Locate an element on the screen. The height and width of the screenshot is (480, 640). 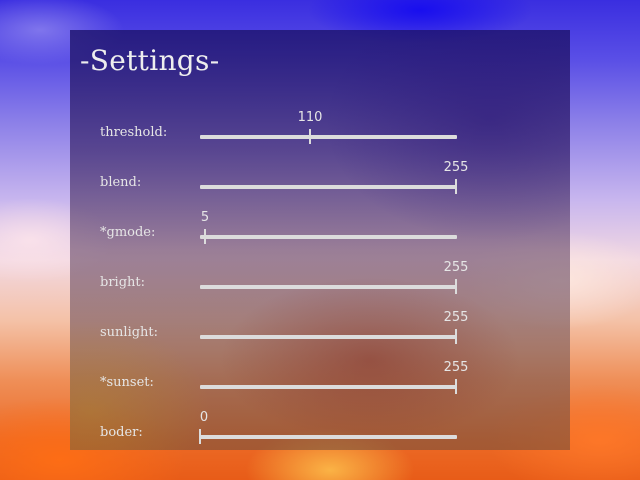
setting-row-blend: blend: 255 is located at coordinates (320, 176).